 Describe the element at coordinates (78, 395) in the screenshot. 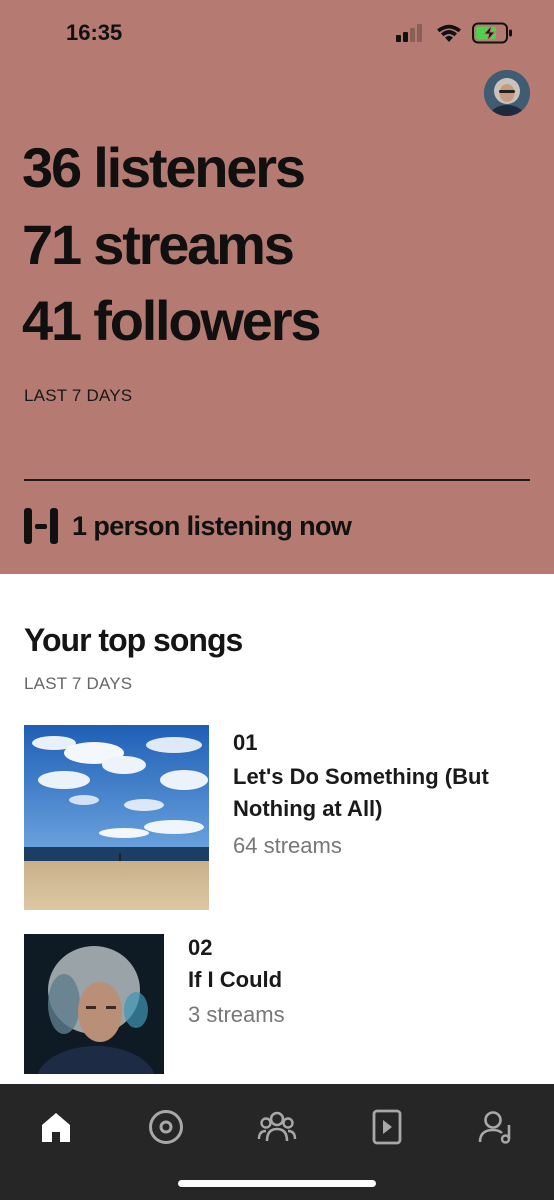

I see `stats-period-label: LAST 7 DAYS` at that location.